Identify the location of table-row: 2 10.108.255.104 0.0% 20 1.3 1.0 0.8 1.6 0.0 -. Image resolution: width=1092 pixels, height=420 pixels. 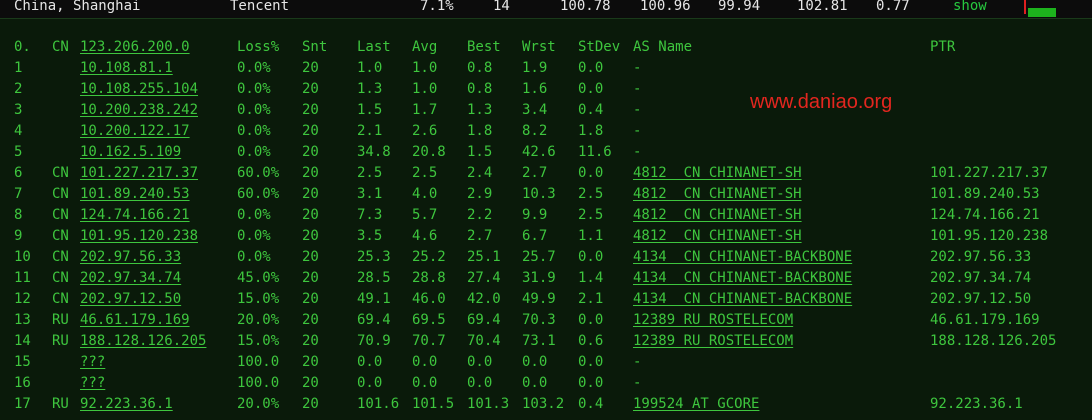
(546, 89).